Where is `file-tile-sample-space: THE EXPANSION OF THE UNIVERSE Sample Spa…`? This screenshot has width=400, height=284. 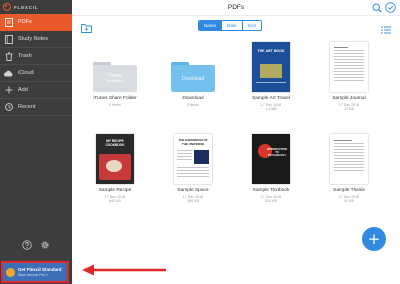 file-tile-sample-space: THE EXPANSION OF THE UNIVERSE Sample Spa… is located at coordinates (193, 166).